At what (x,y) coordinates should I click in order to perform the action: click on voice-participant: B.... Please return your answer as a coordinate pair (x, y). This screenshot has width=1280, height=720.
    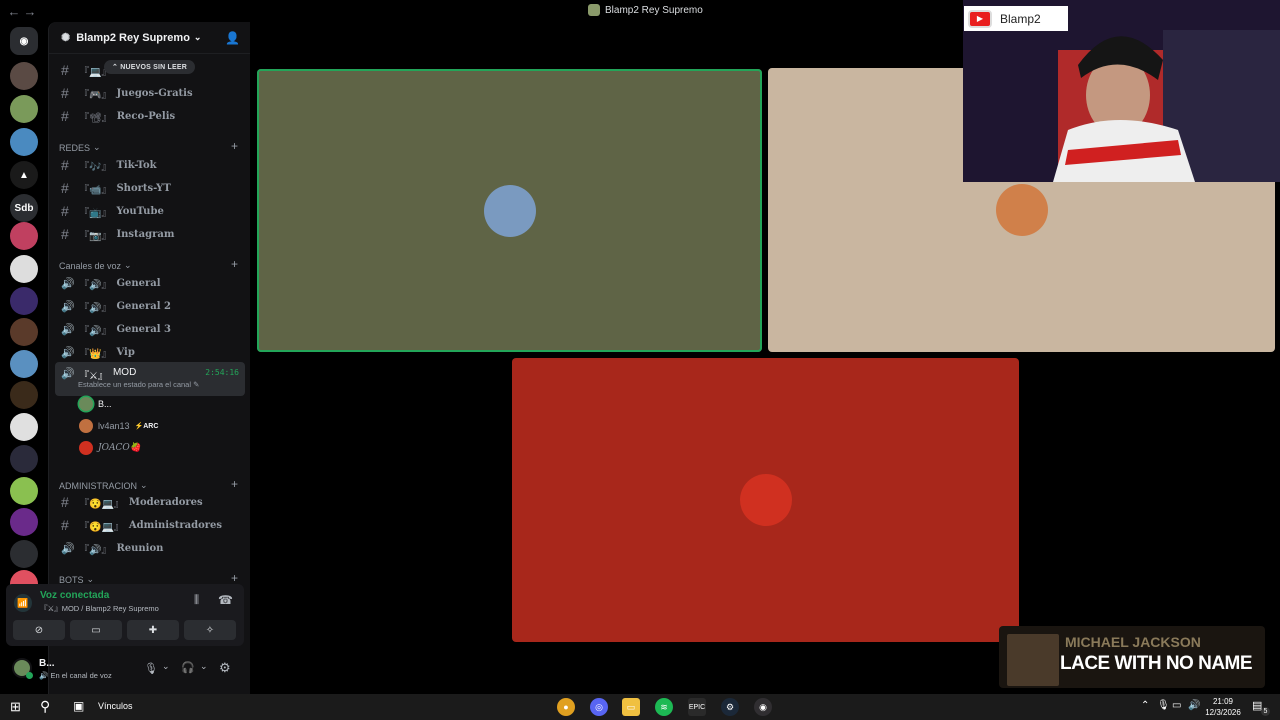
    Looking at the image, I should click on (98, 404).